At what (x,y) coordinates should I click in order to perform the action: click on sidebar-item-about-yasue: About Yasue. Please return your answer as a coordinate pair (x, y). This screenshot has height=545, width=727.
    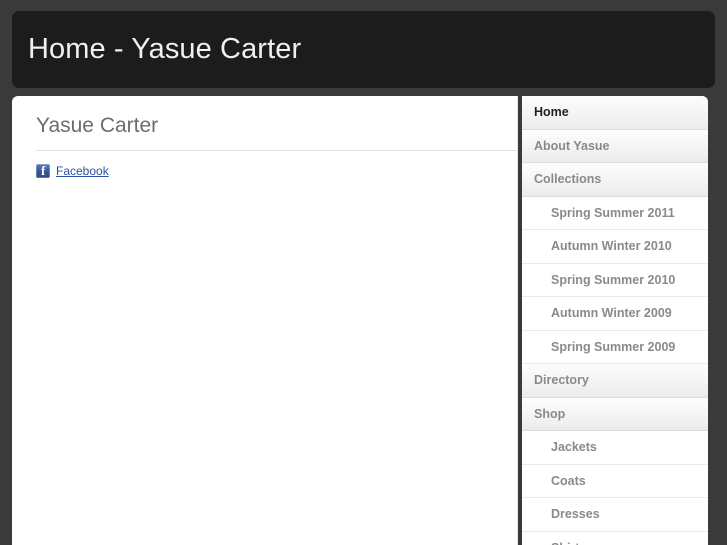
    Looking at the image, I should click on (615, 146).